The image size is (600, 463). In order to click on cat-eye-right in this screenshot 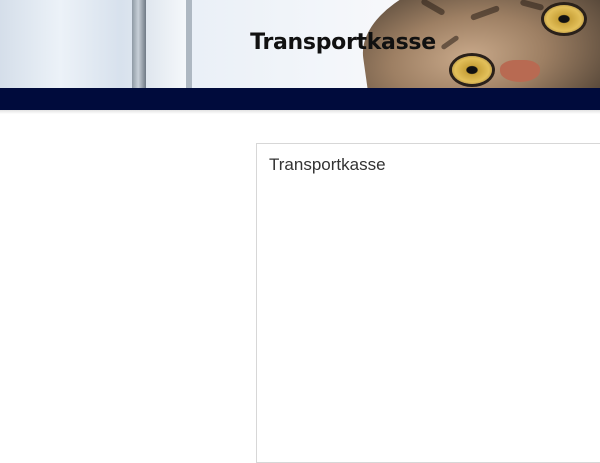, I will do `click(564, 19)`.